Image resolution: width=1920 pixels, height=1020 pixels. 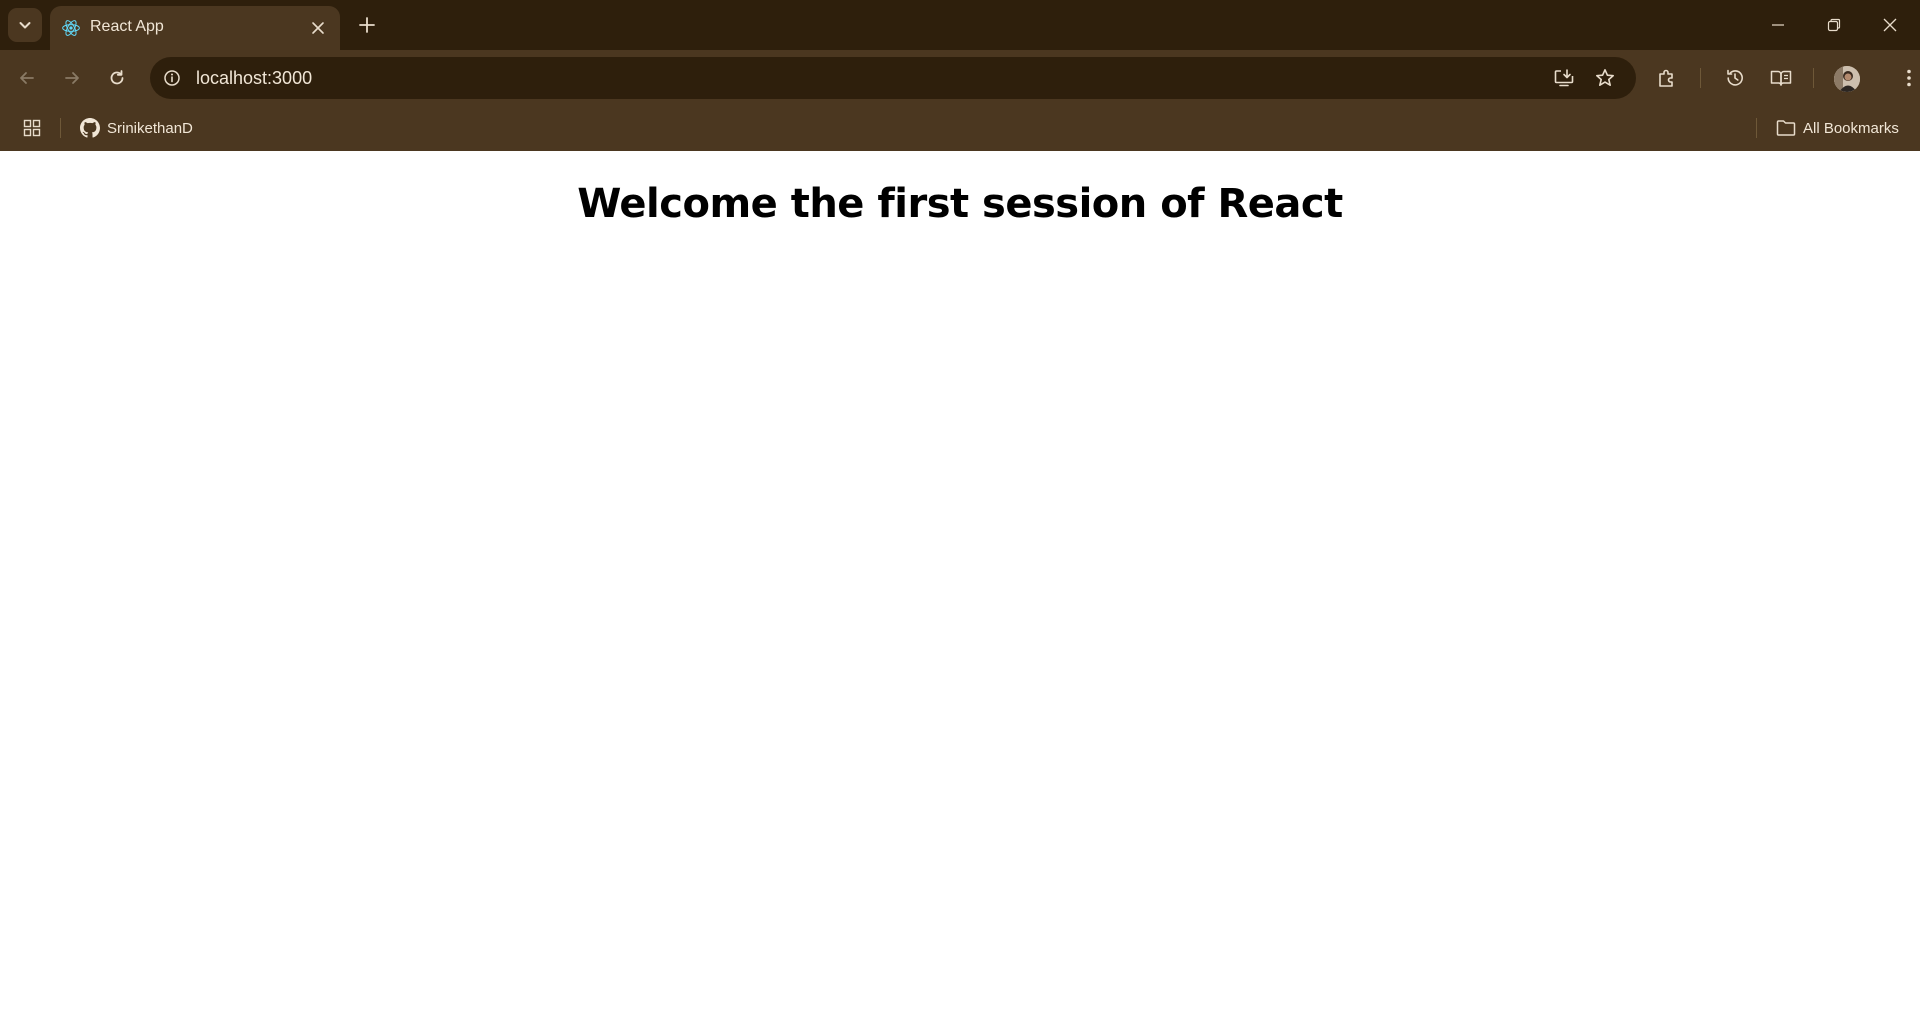 What do you see at coordinates (254, 78) in the screenshot?
I see `address-bar-url: localhost:3000` at bounding box center [254, 78].